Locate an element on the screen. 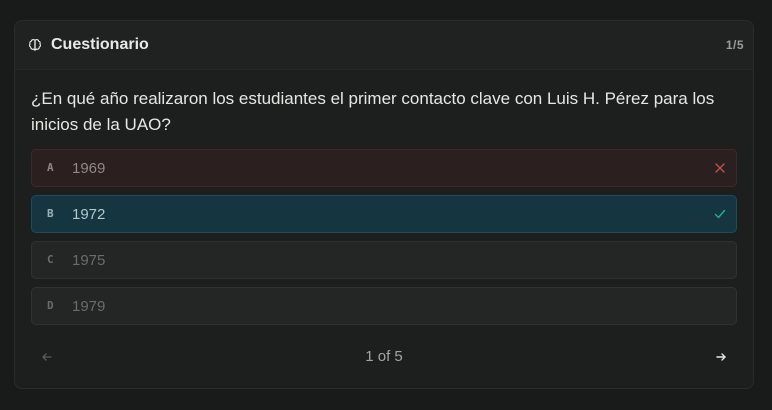  quiz-header: Cuestionario 1/5 is located at coordinates (384, 45).